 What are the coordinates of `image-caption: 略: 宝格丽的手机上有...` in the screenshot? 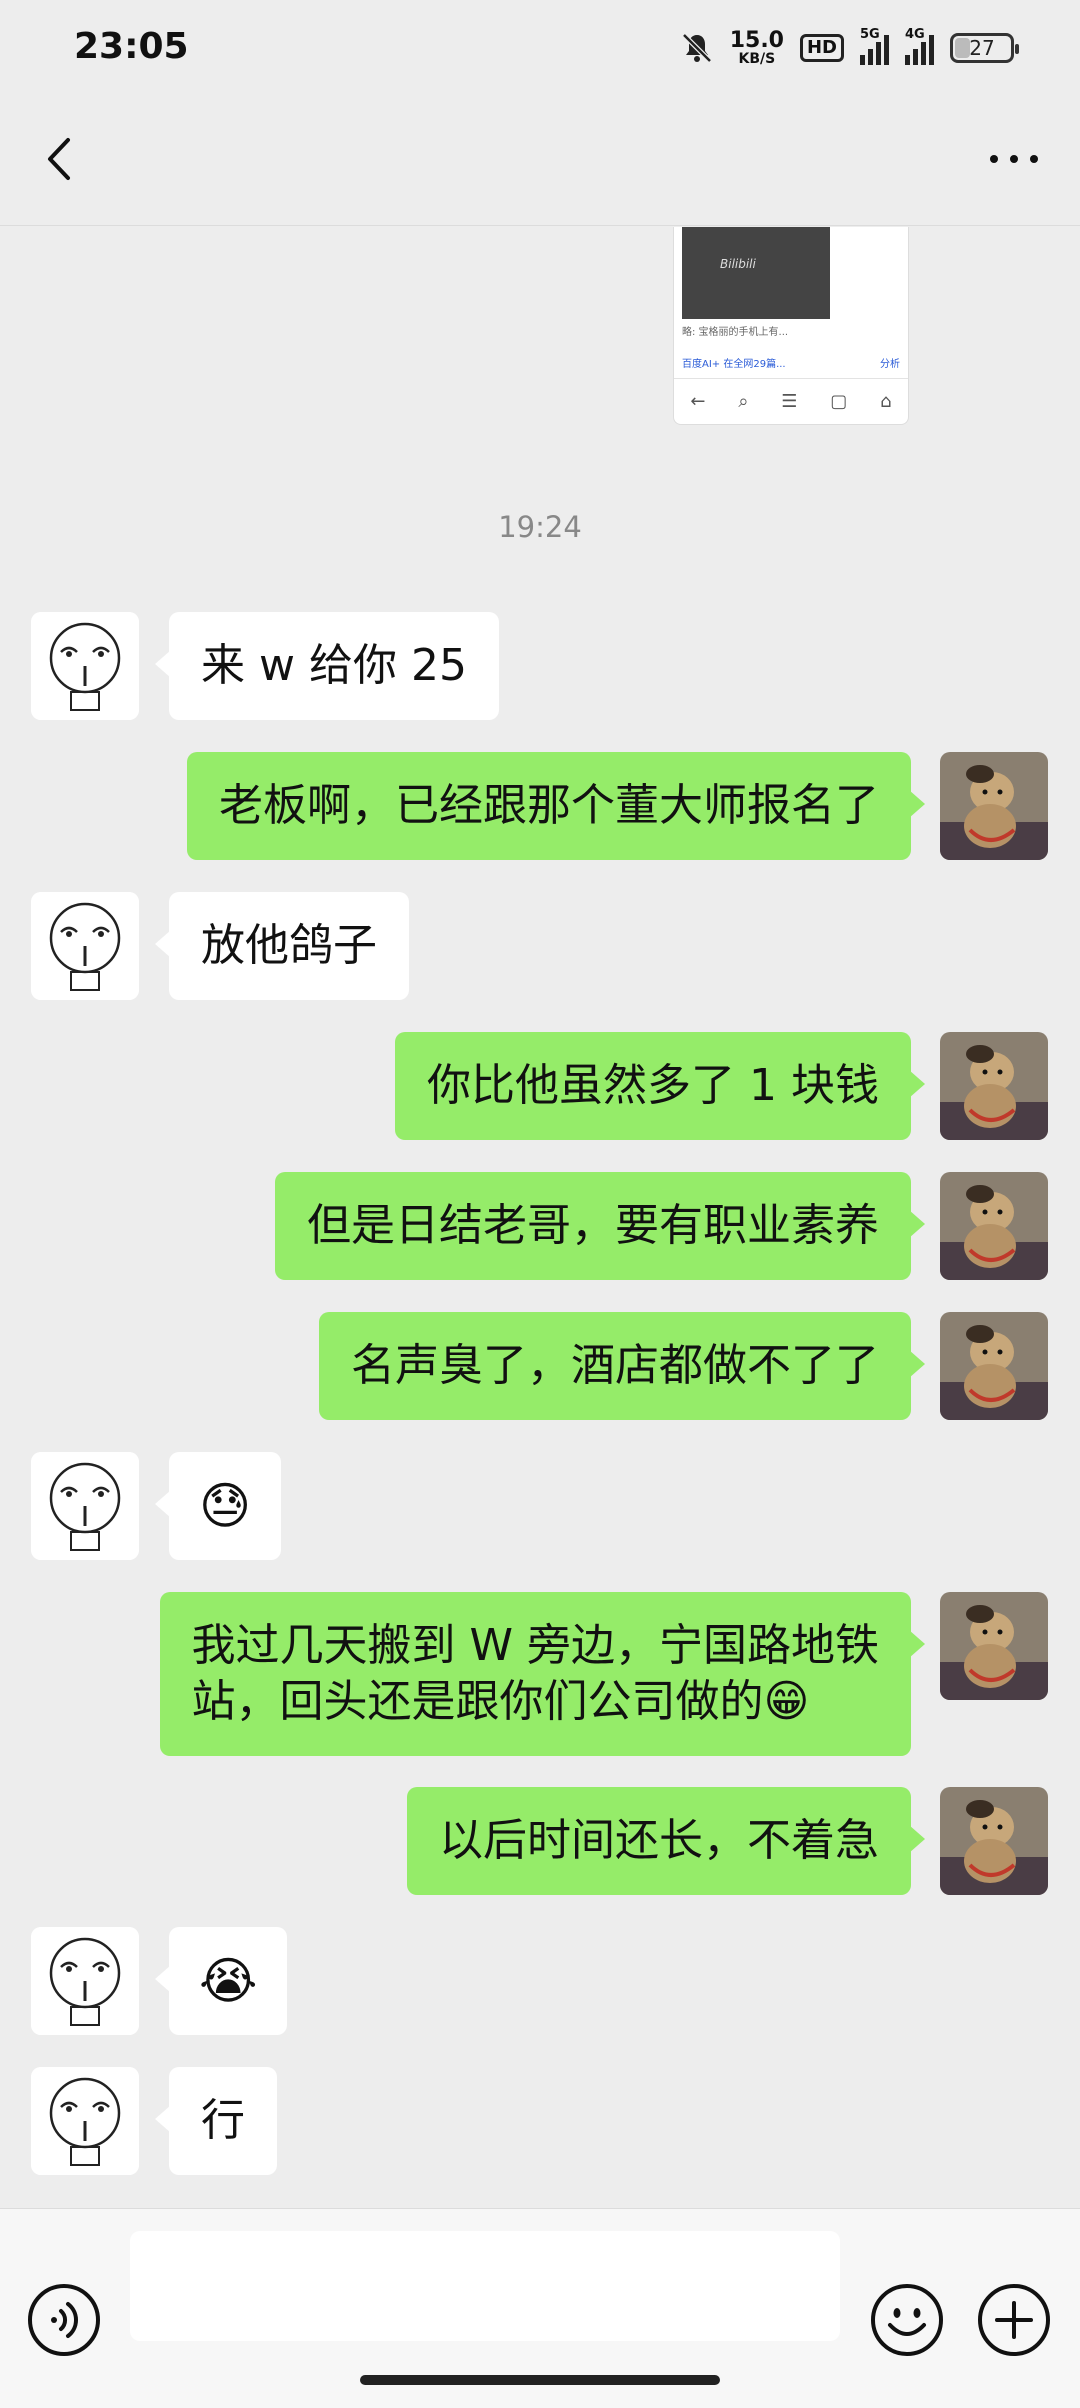 It's located at (735, 332).